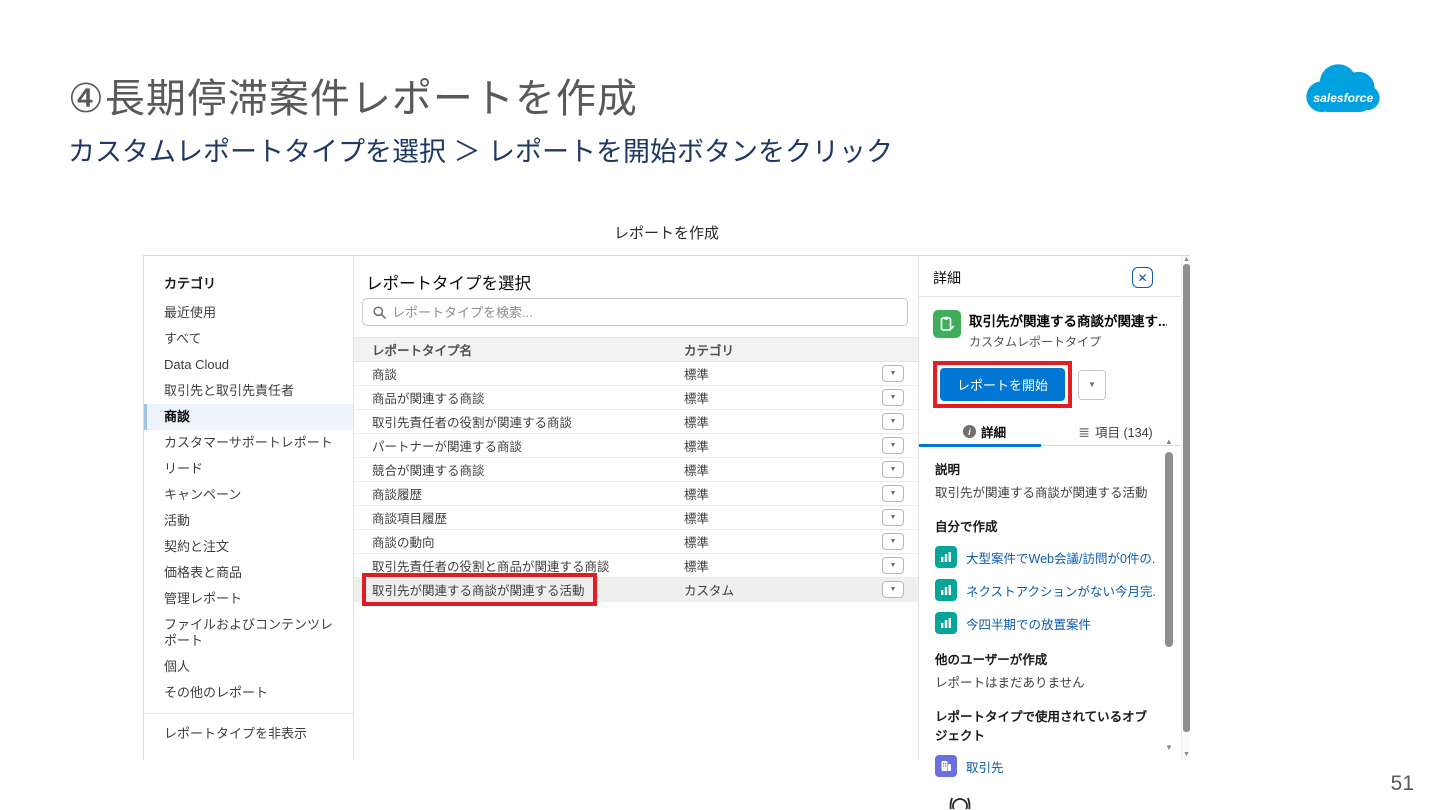  I want to click on report-type-row: 商談履歴 標準 ▼, so click(636, 494).